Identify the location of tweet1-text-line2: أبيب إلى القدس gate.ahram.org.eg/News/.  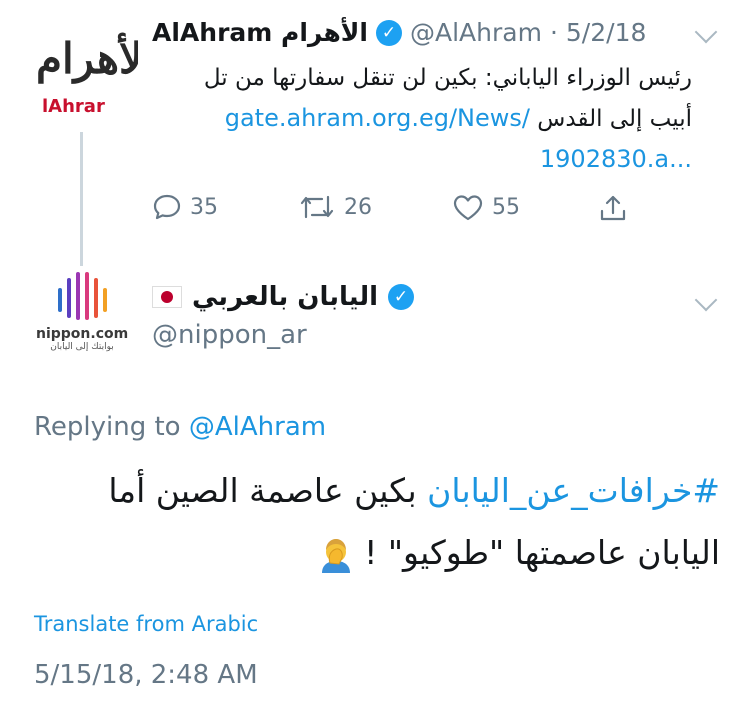
(422, 118).